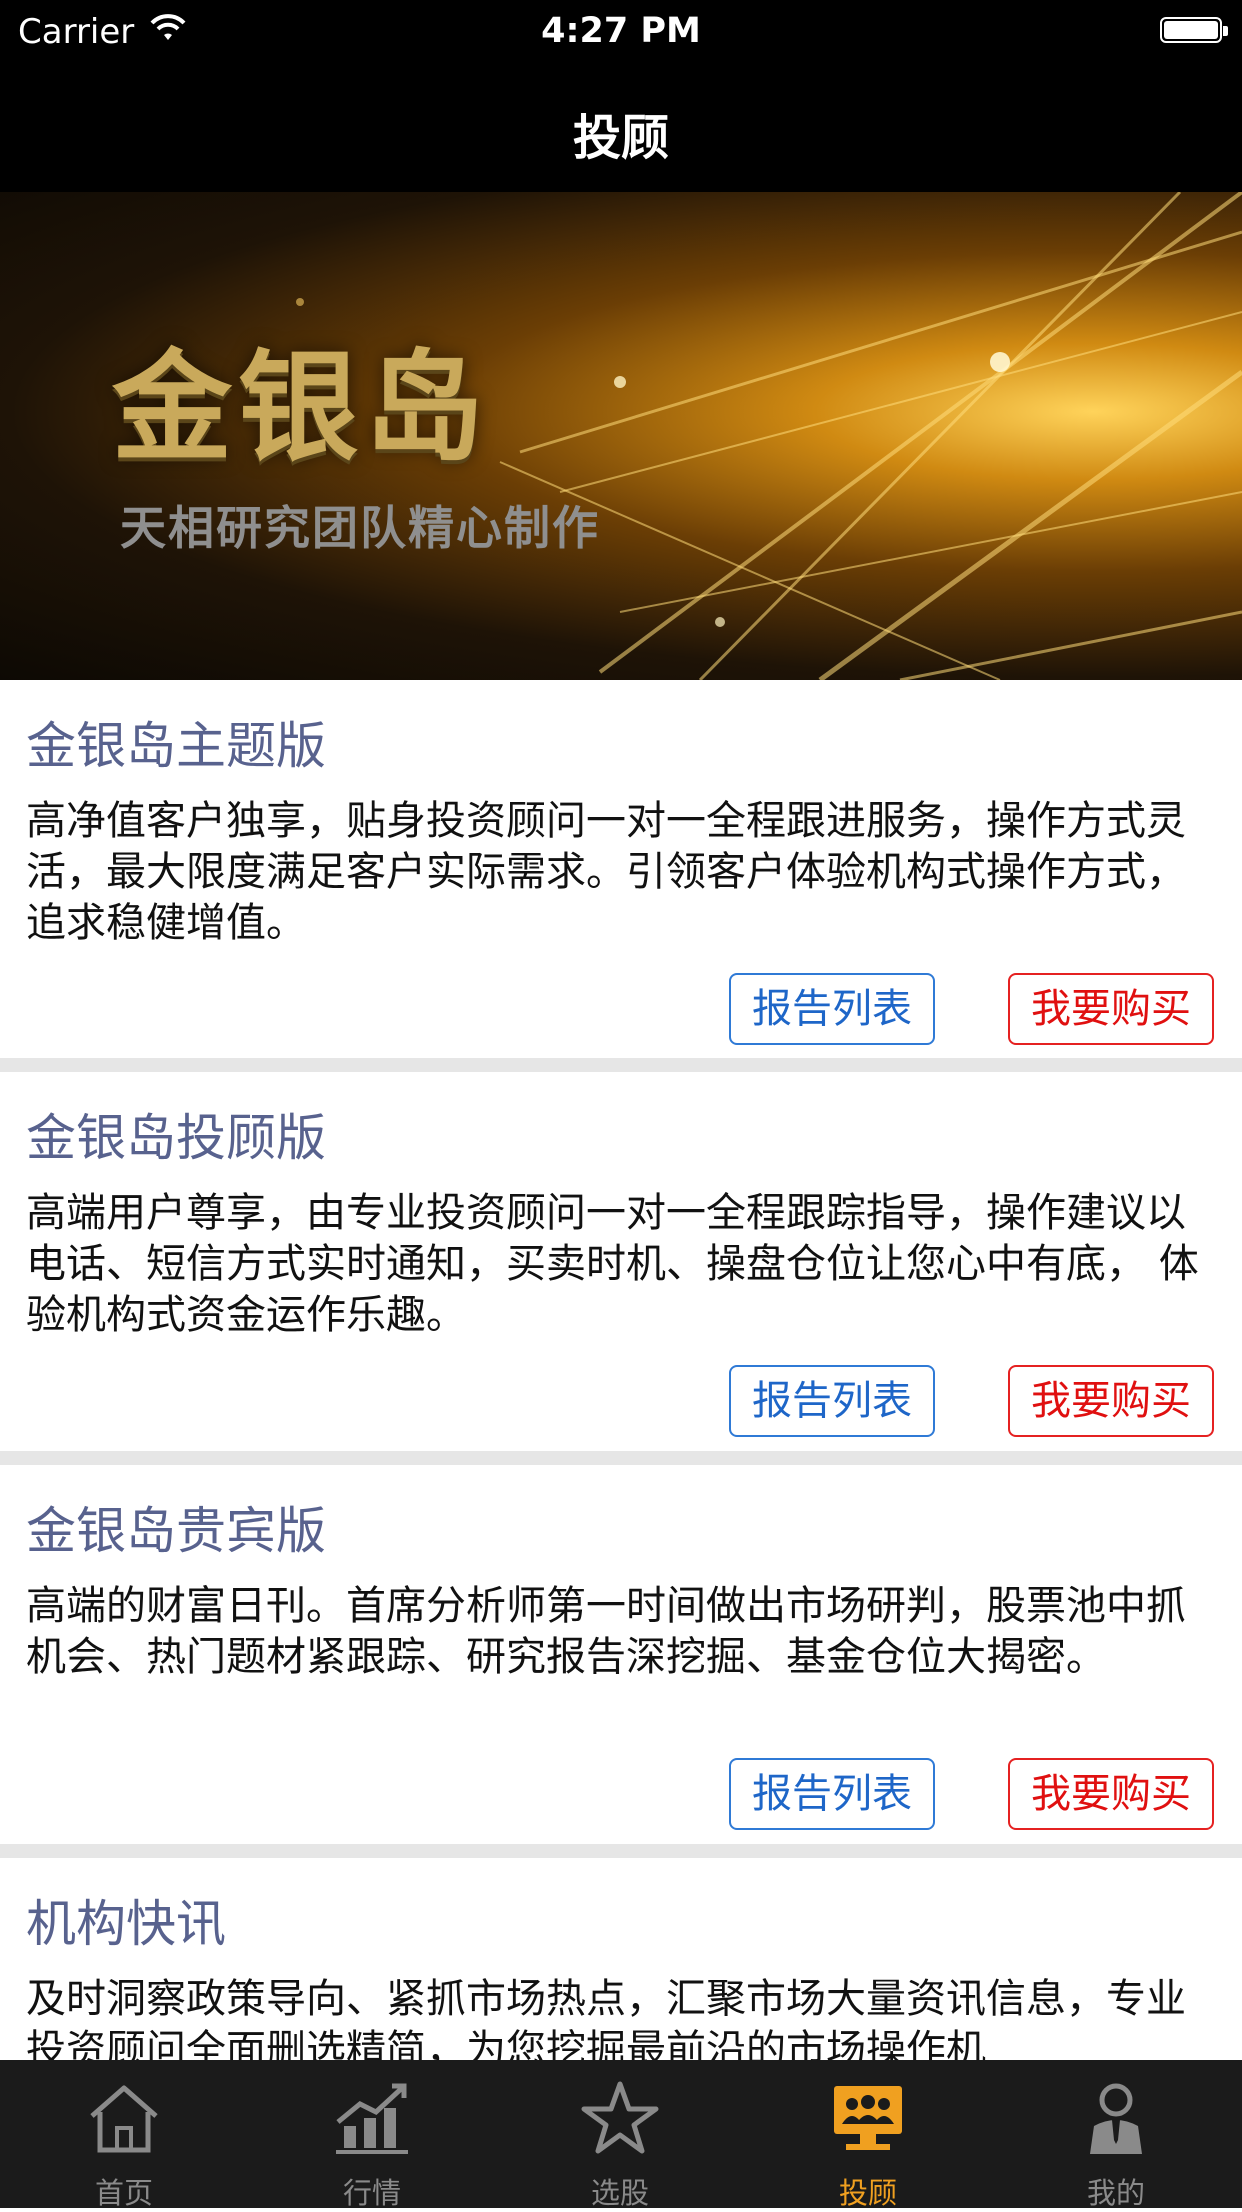 The width and height of the screenshot is (1242, 2212). I want to click on product-title: 金银岛贵宾版, so click(176, 1531).